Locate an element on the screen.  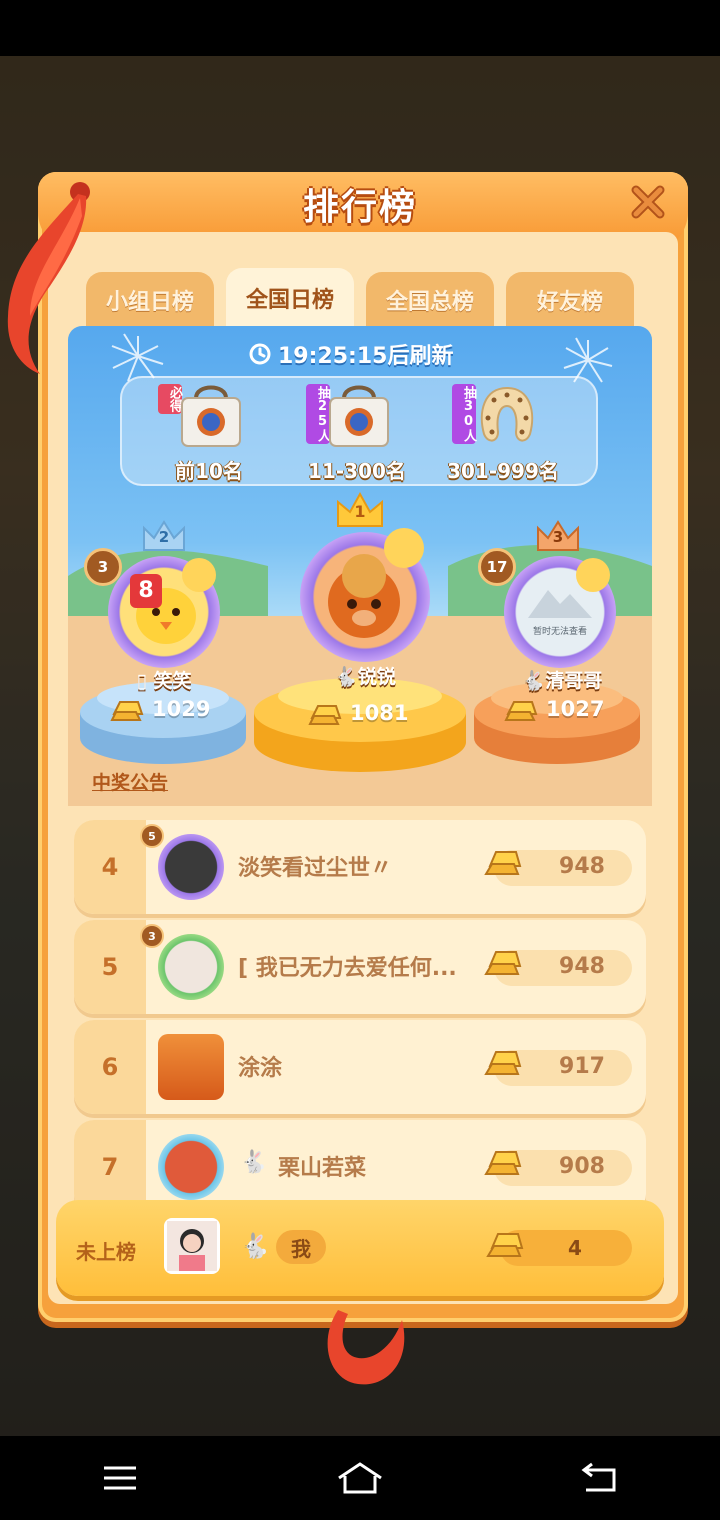
prize-label: 11-300名 is located at coordinates (357, 471).